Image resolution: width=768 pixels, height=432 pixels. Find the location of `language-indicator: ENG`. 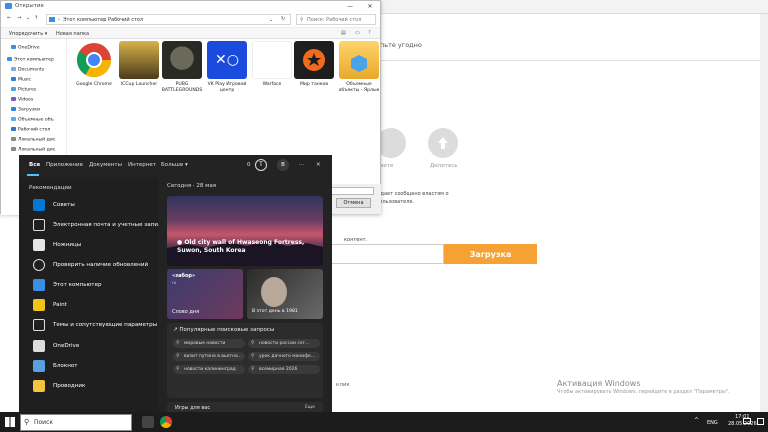

language-indicator: ENG is located at coordinates (712, 423).